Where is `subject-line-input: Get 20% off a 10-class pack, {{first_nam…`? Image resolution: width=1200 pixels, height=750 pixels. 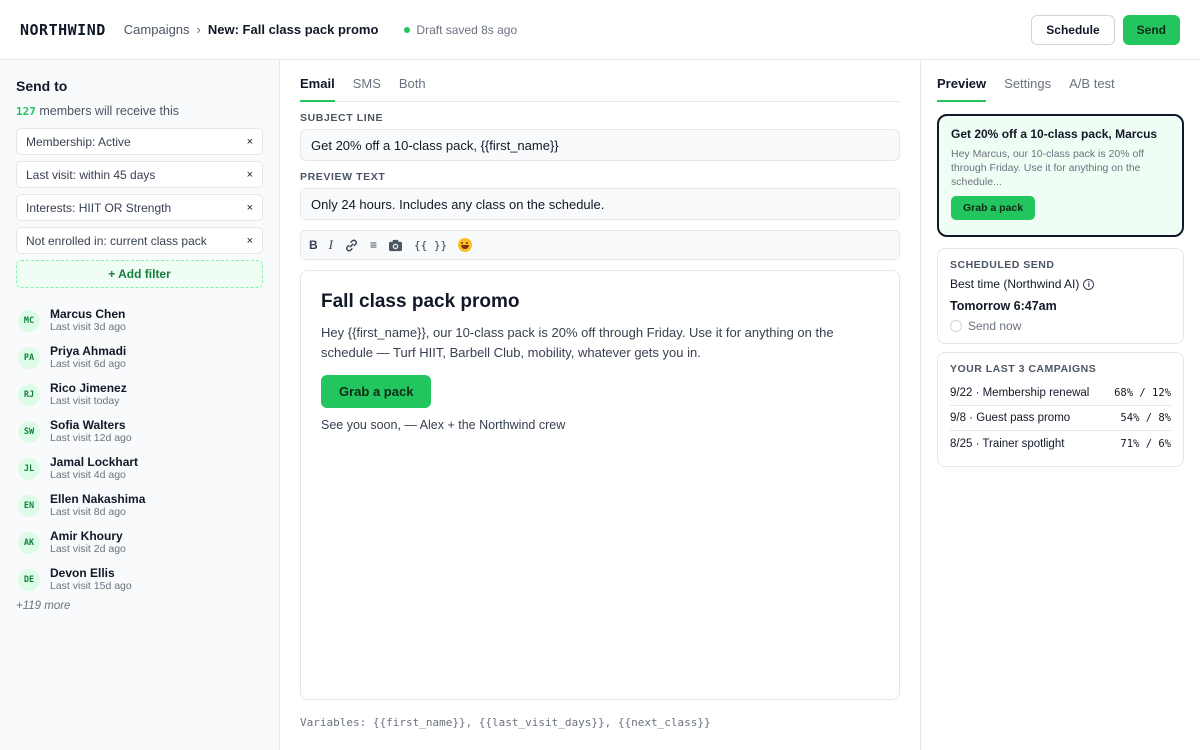
subject-line-input: Get 20% off a 10-class pack, {{first_nam… is located at coordinates (600, 145).